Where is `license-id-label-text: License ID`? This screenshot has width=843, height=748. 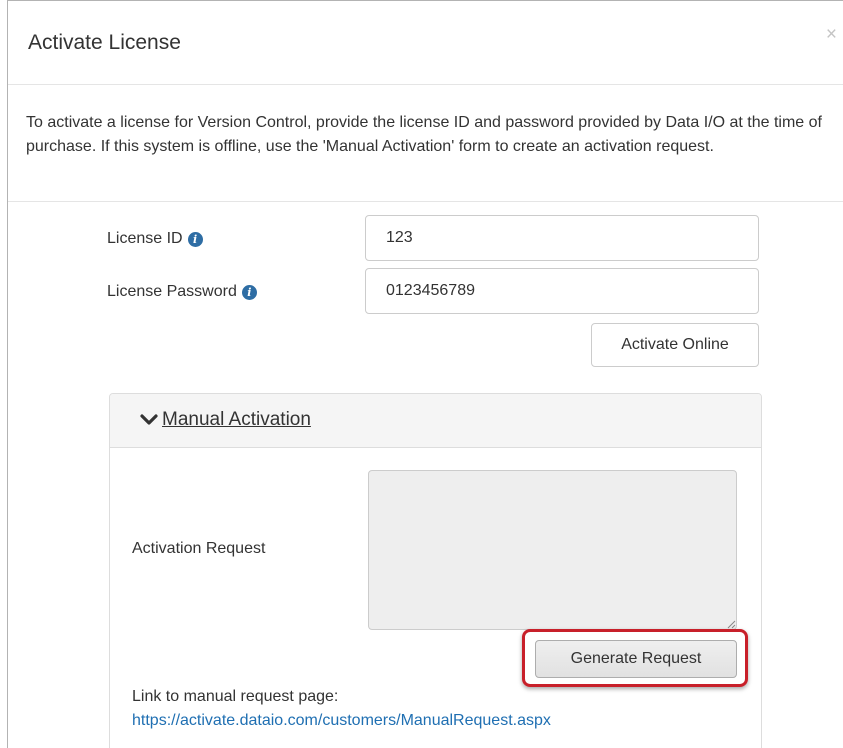
license-id-label-text: License ID is located at coordinates (145, 238).